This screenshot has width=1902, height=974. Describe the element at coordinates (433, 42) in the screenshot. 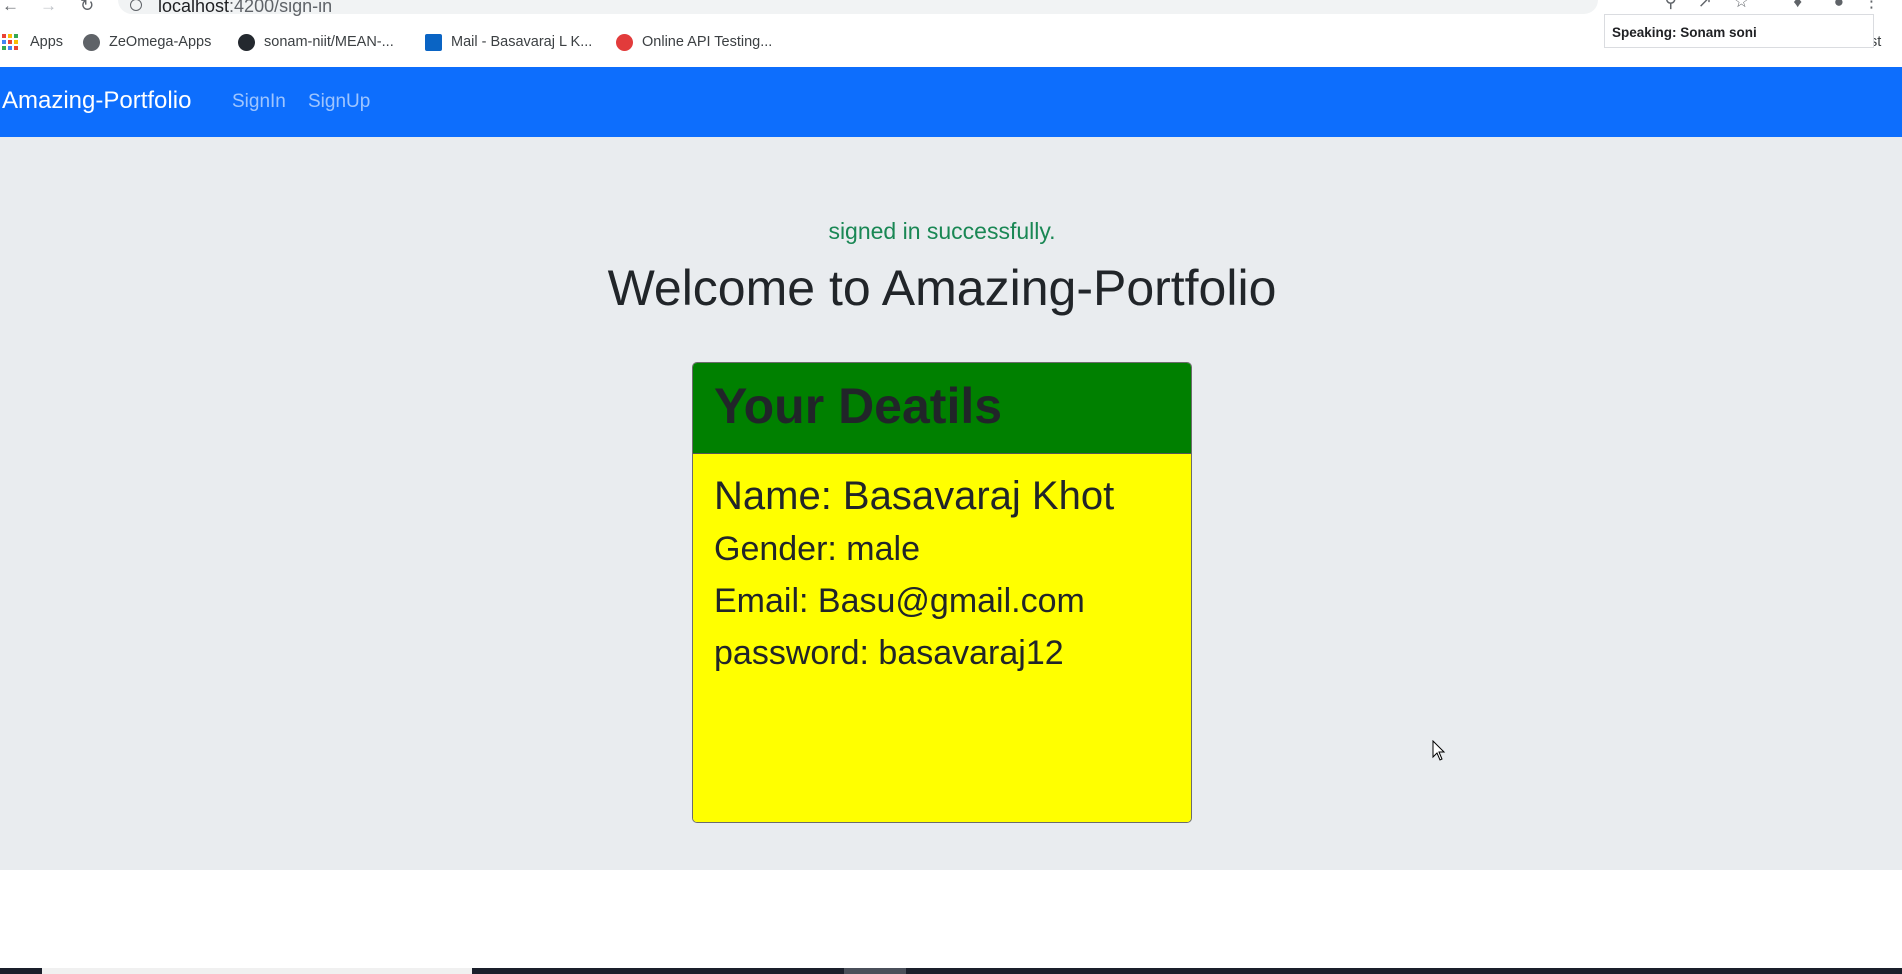

I see `outlook-icon` at that location.